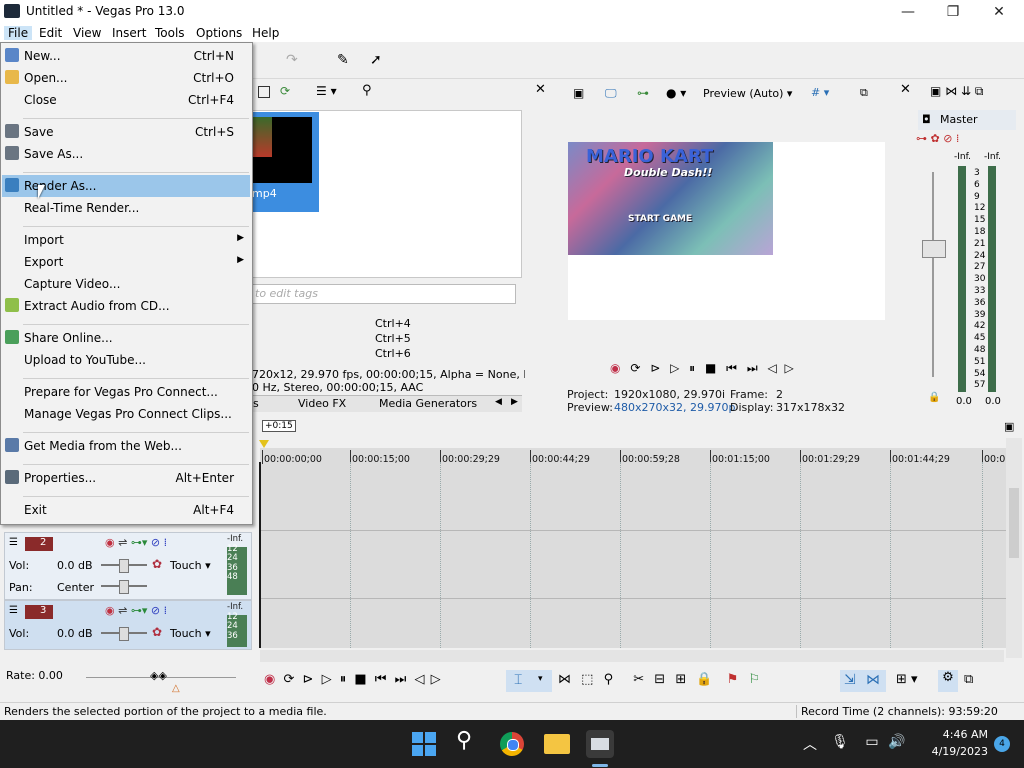 This screenshot has height=768, width=1024. Describe the element at coordinates (953, 12) in the screenshot. I see `maximize-button: ❐` at that location.